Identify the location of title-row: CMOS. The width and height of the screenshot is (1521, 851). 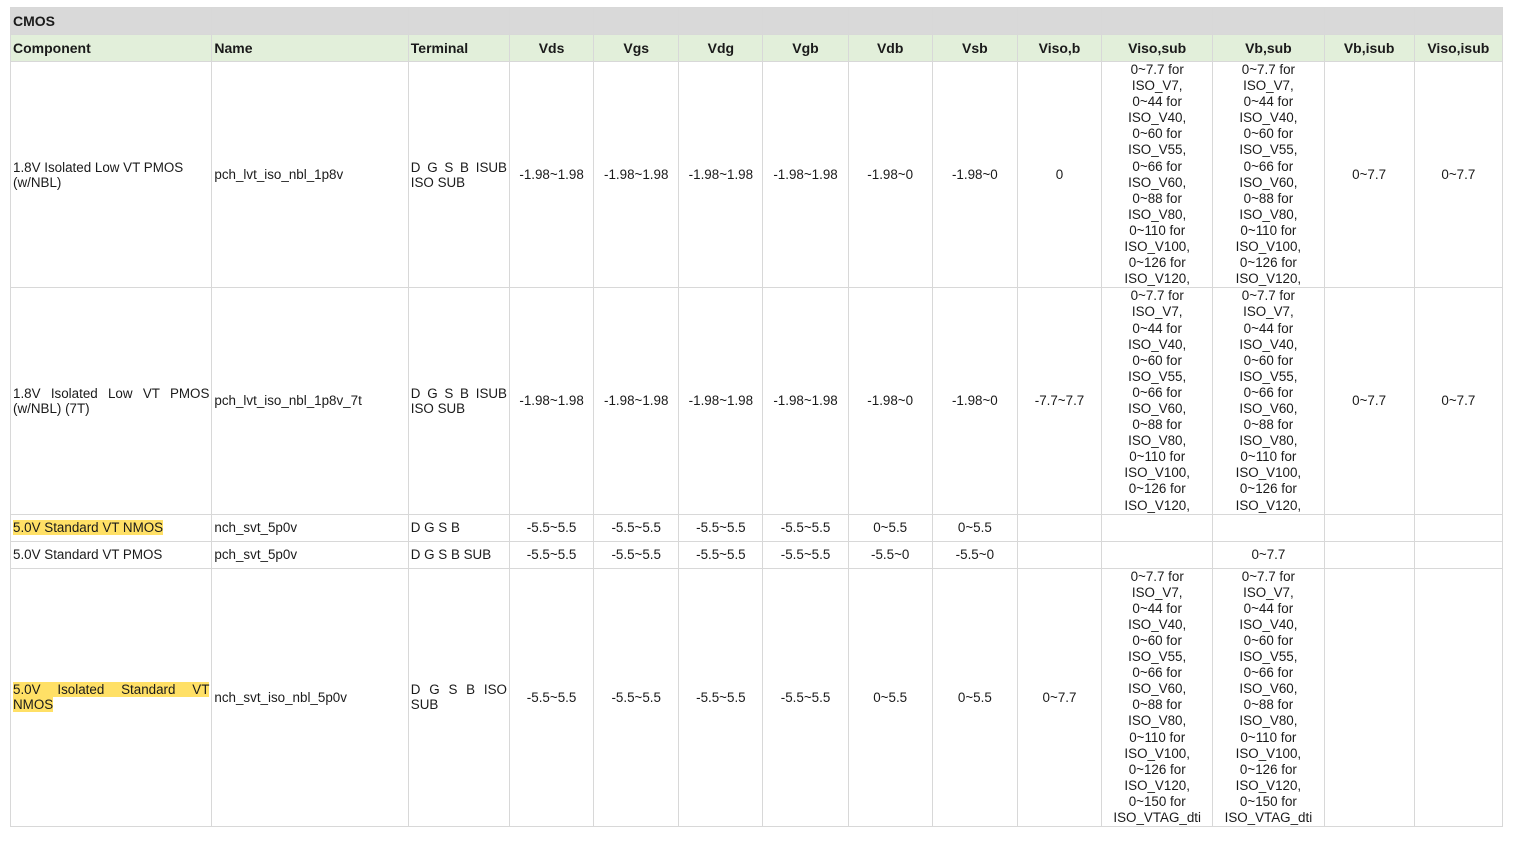
(756, 21).